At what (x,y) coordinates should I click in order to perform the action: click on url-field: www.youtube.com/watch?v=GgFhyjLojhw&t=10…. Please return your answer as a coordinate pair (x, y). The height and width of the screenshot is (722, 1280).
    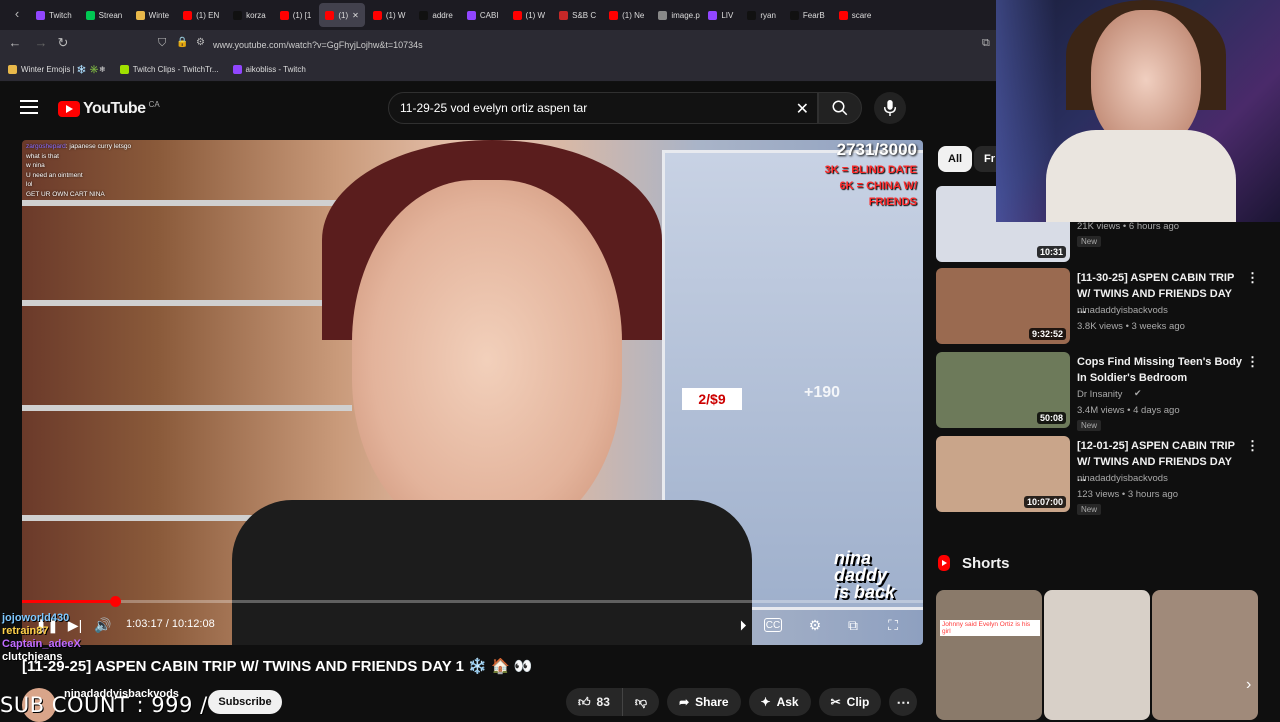
    Looking at the image, I should click on (565, 45).